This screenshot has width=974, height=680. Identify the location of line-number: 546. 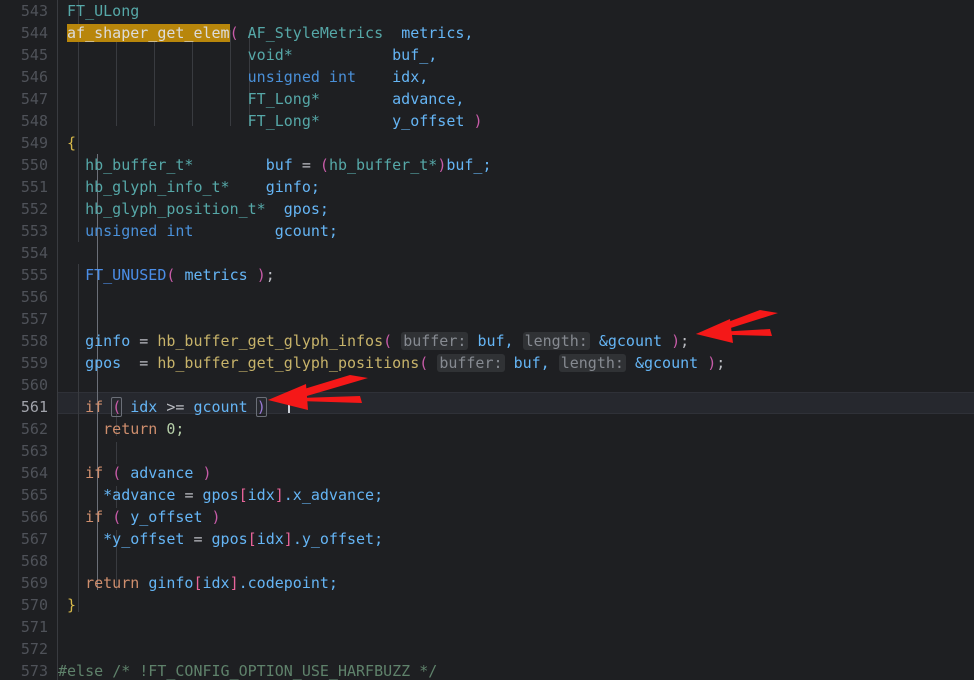
(24, 77).